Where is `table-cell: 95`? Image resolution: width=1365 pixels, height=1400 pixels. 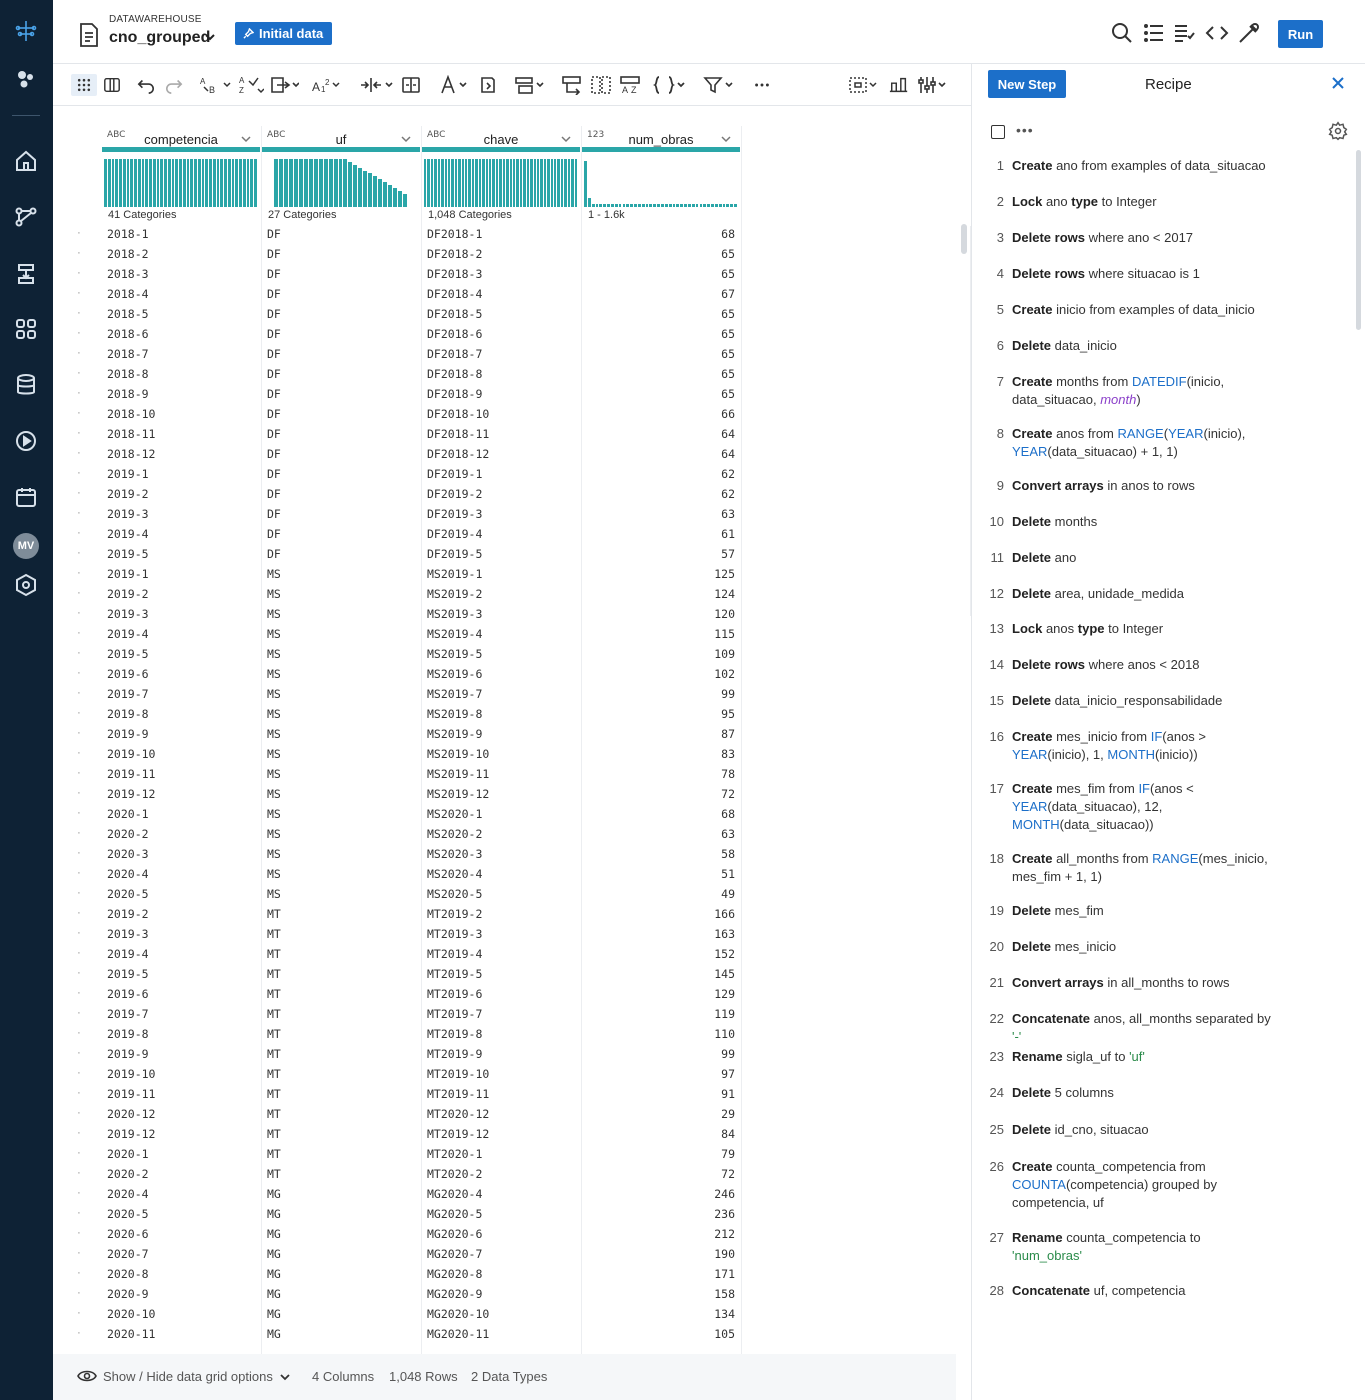
table-cell: 95 is located at coordinates (661, 714).